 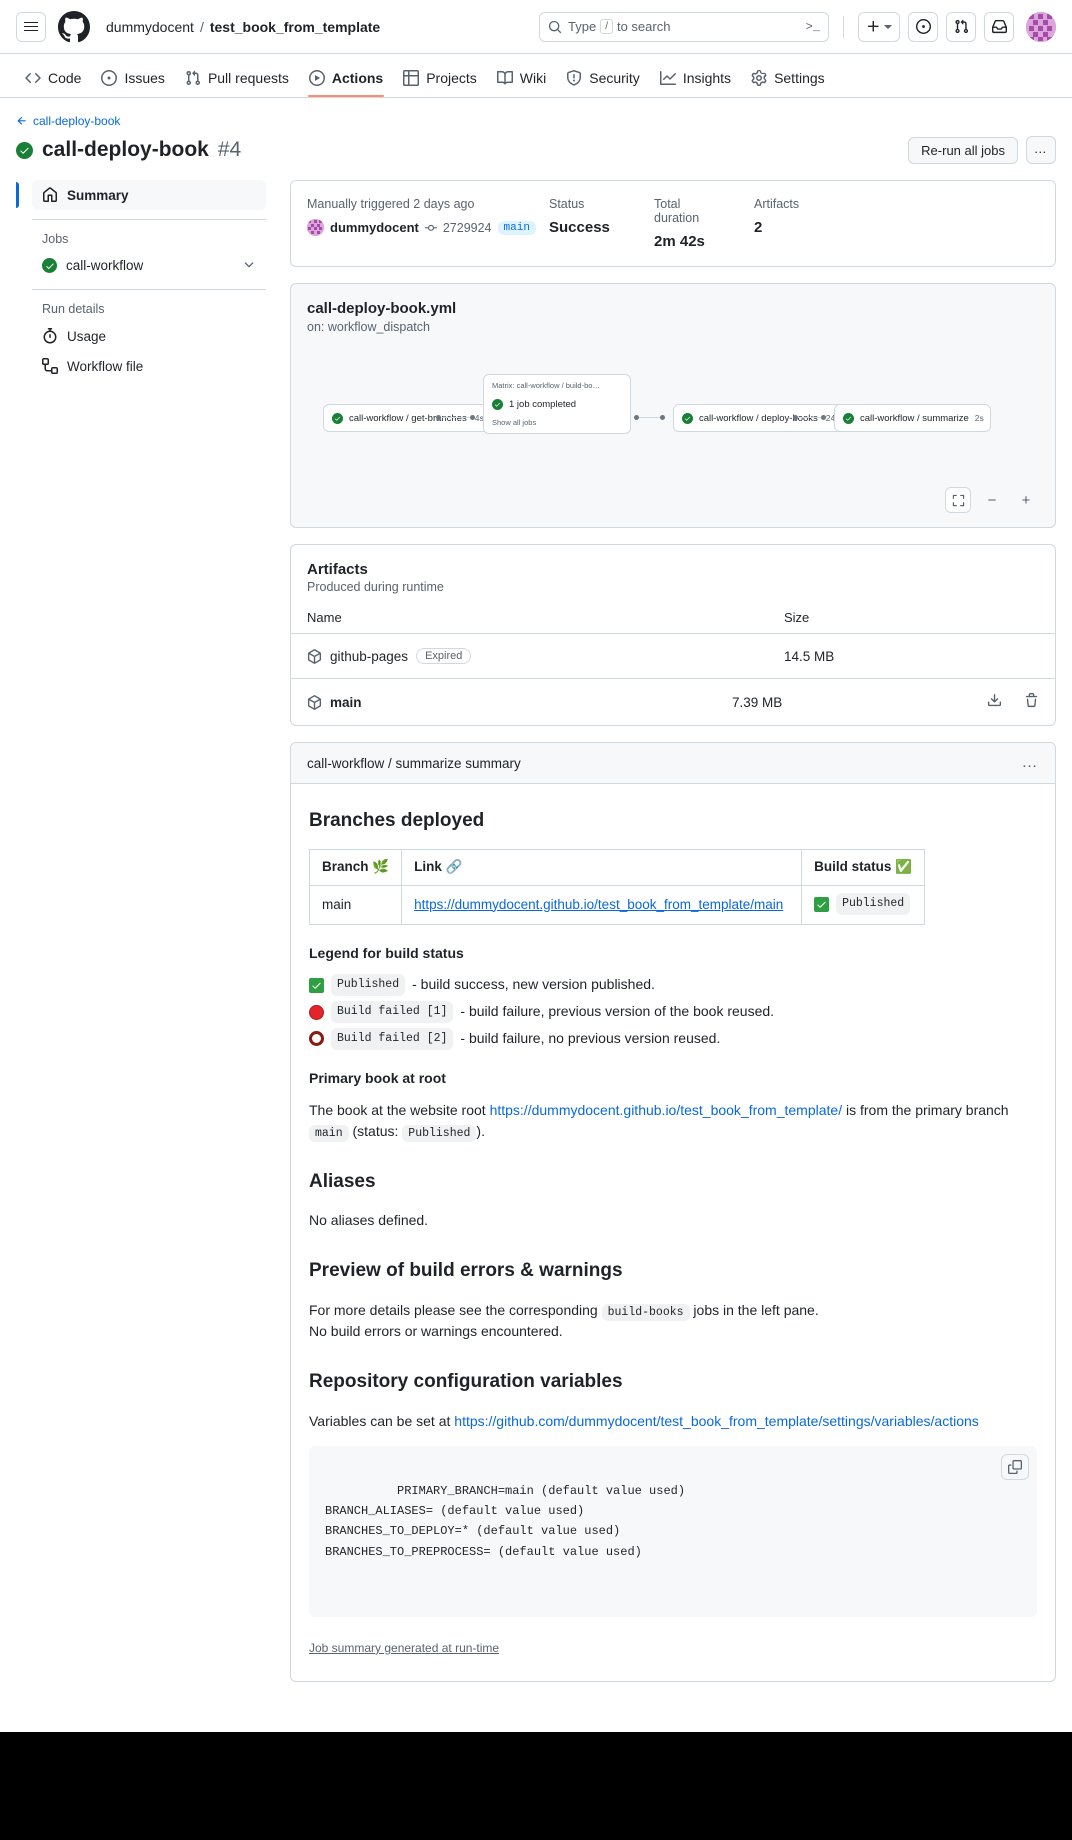 I want to click on nav-item-insights: Insights, so click(x=695, y=80).